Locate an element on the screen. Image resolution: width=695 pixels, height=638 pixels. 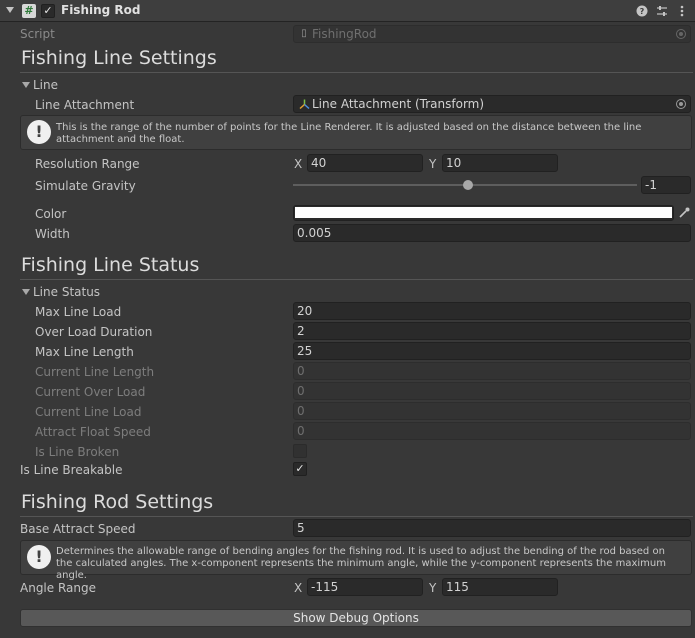
color-swatch is located at coordinates (483, 212).